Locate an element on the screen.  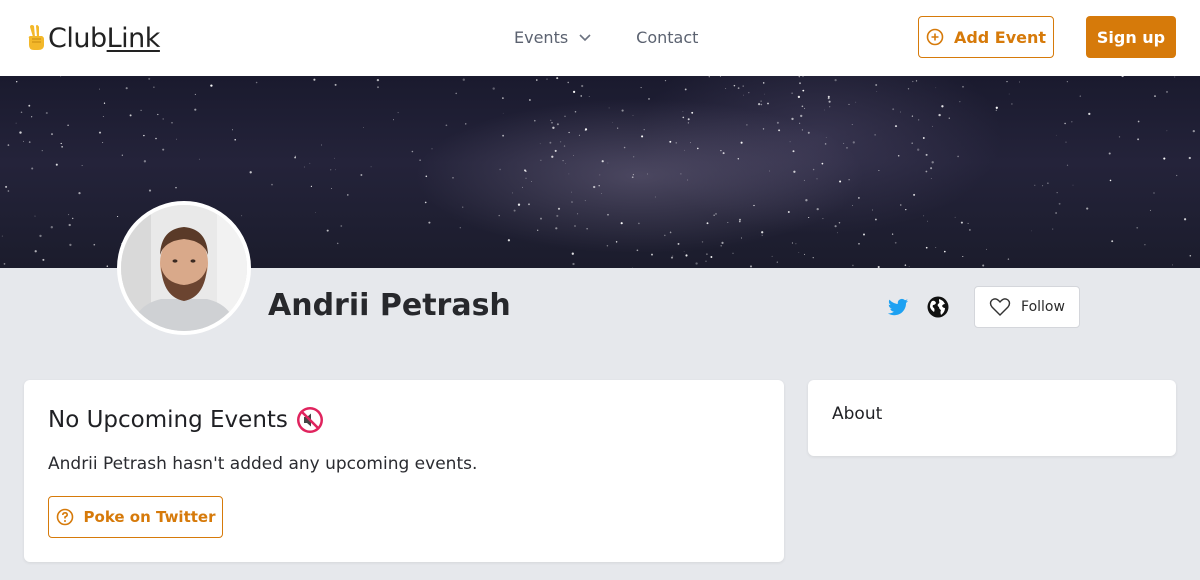
globe-icon is located at coordinates (938, 307).